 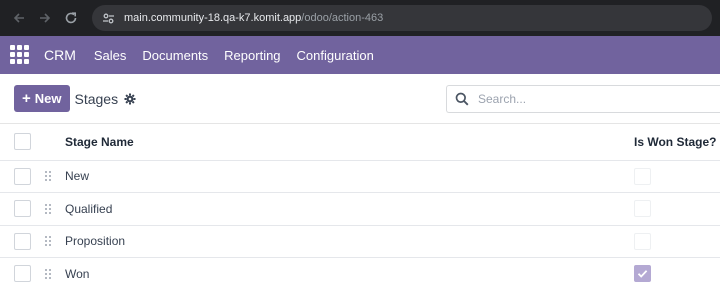 I want to click on url-host: main.community-18.qa-k7.komit.app, so click(x=213, y=18).